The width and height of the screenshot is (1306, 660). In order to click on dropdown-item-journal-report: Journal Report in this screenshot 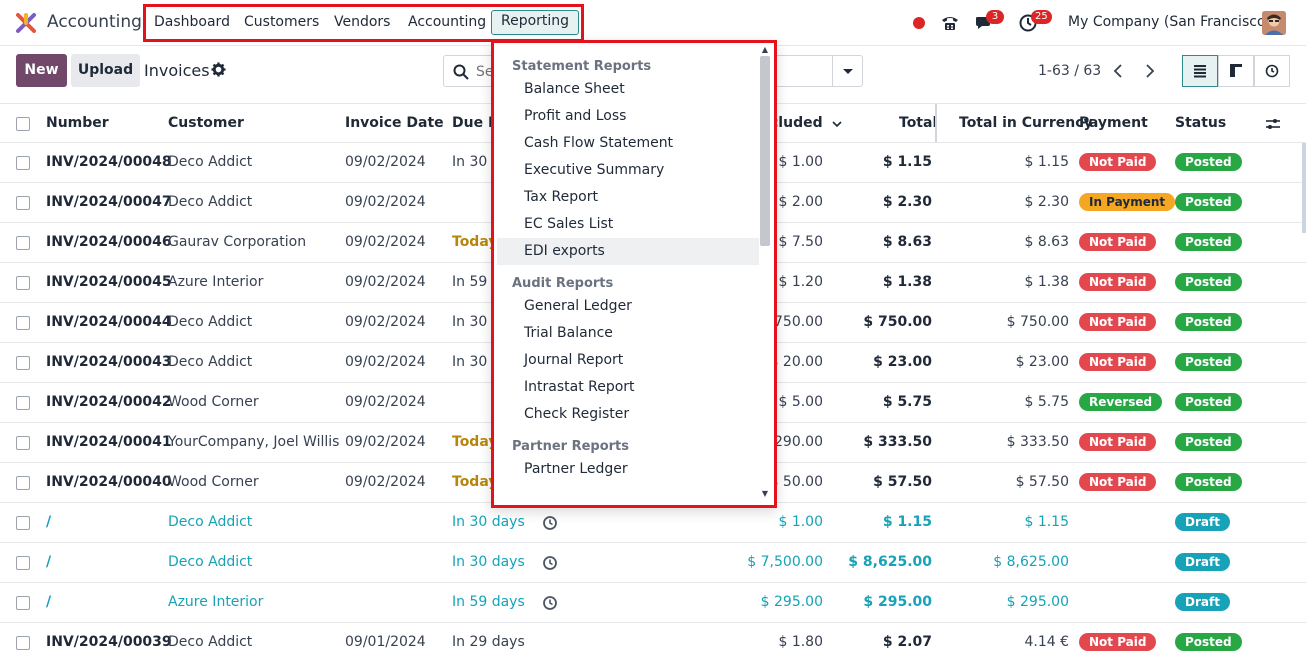, I will do `click(628, 360)`.